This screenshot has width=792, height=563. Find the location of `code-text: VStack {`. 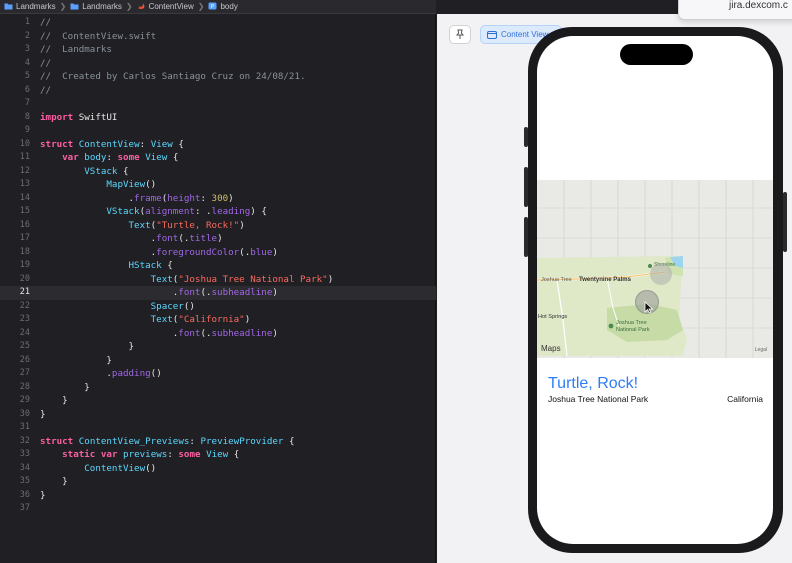

code-text: VStack { is located at coordinates (84, 172).